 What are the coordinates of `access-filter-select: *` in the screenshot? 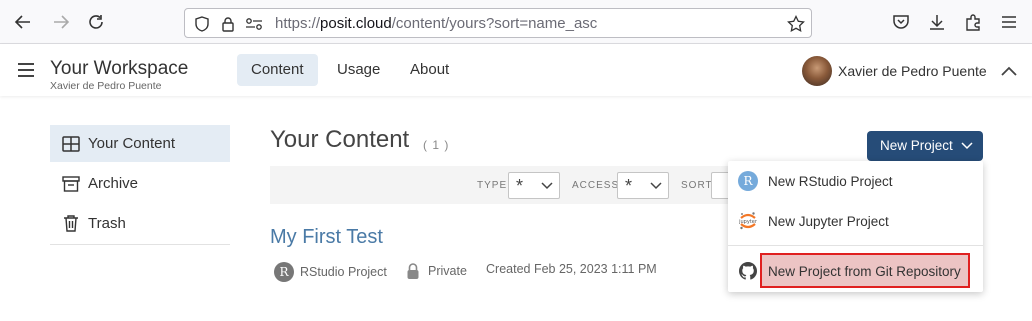 It's located at (643, 185).